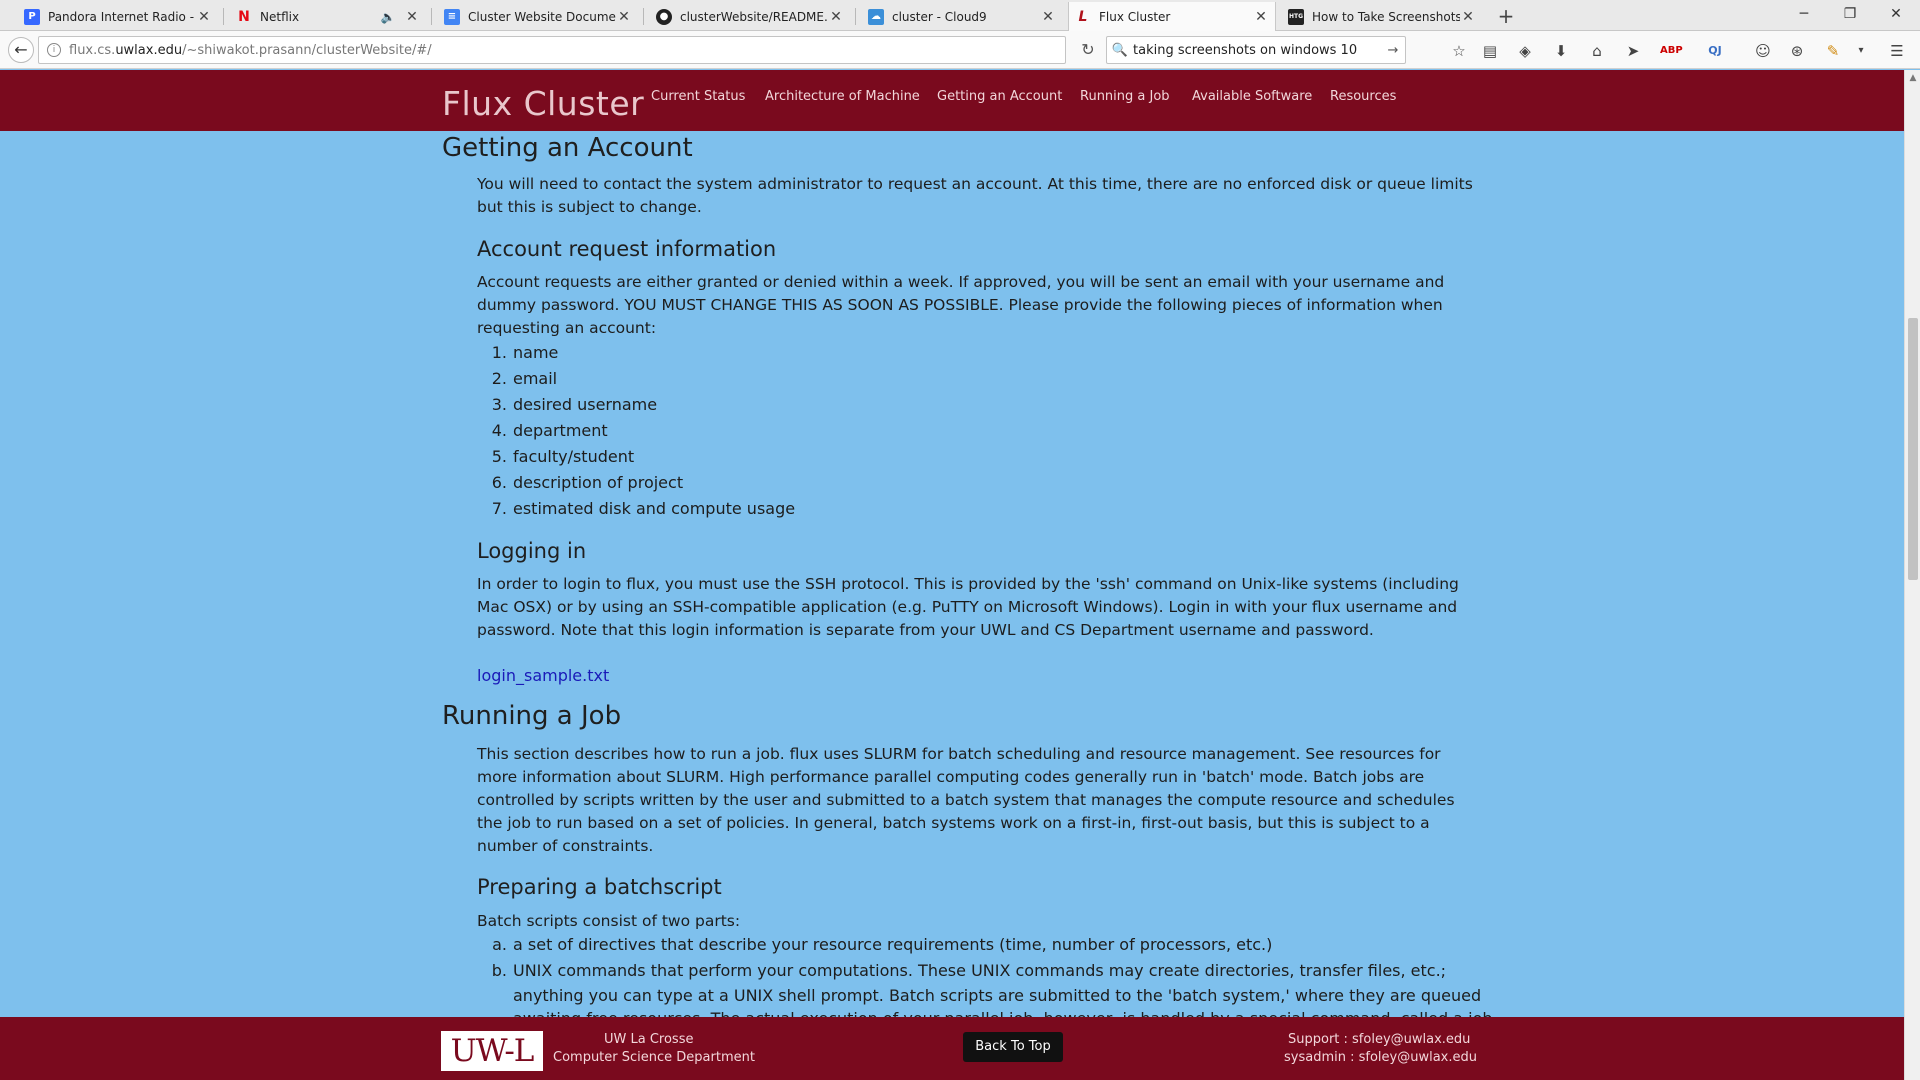 This screenshot has height=1080, width=1920. What do you see at coordinates (543, 103) in the screenshot?
I see `site-brand: Flux Cluster` at bounding box center [543, 103].